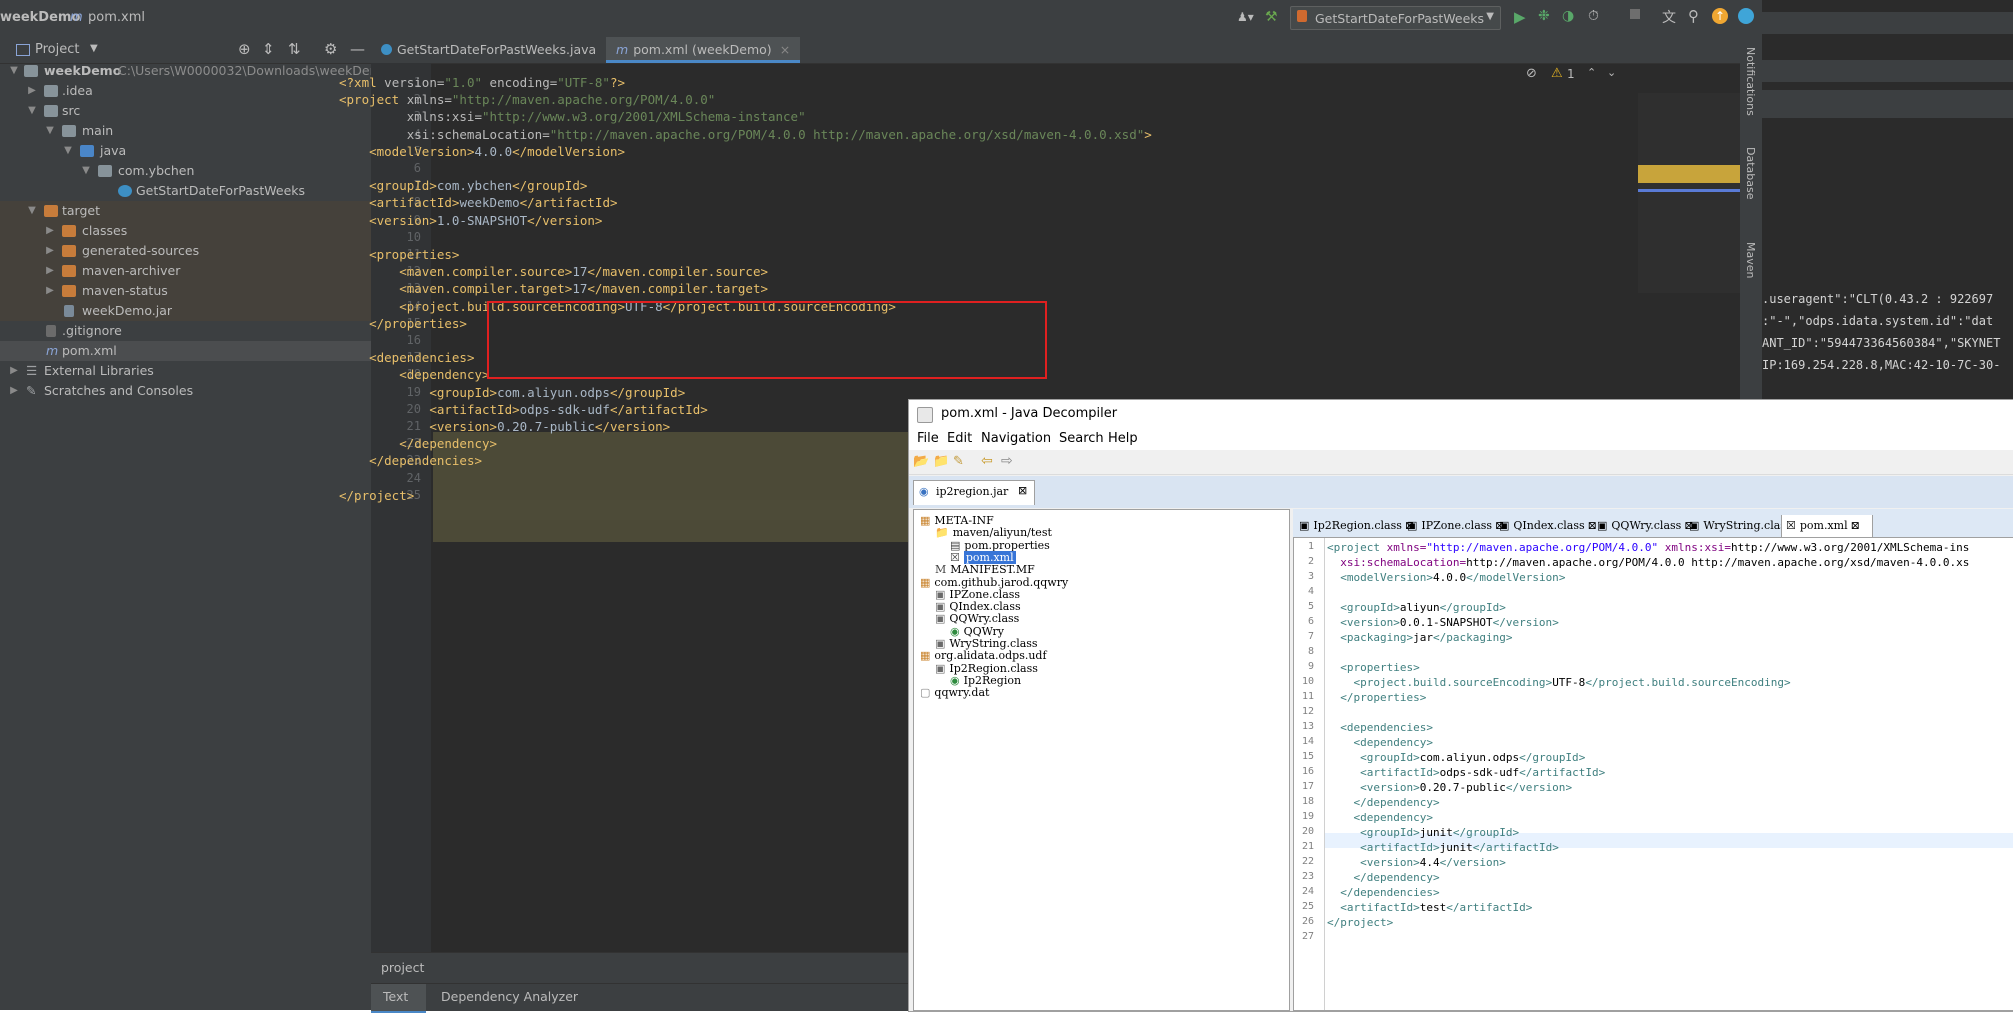 This screenshot has height=1013, width=2013. Describe the element at coordinates (398, 998) in the screenshot. I see `tab-text: Text` at that location.